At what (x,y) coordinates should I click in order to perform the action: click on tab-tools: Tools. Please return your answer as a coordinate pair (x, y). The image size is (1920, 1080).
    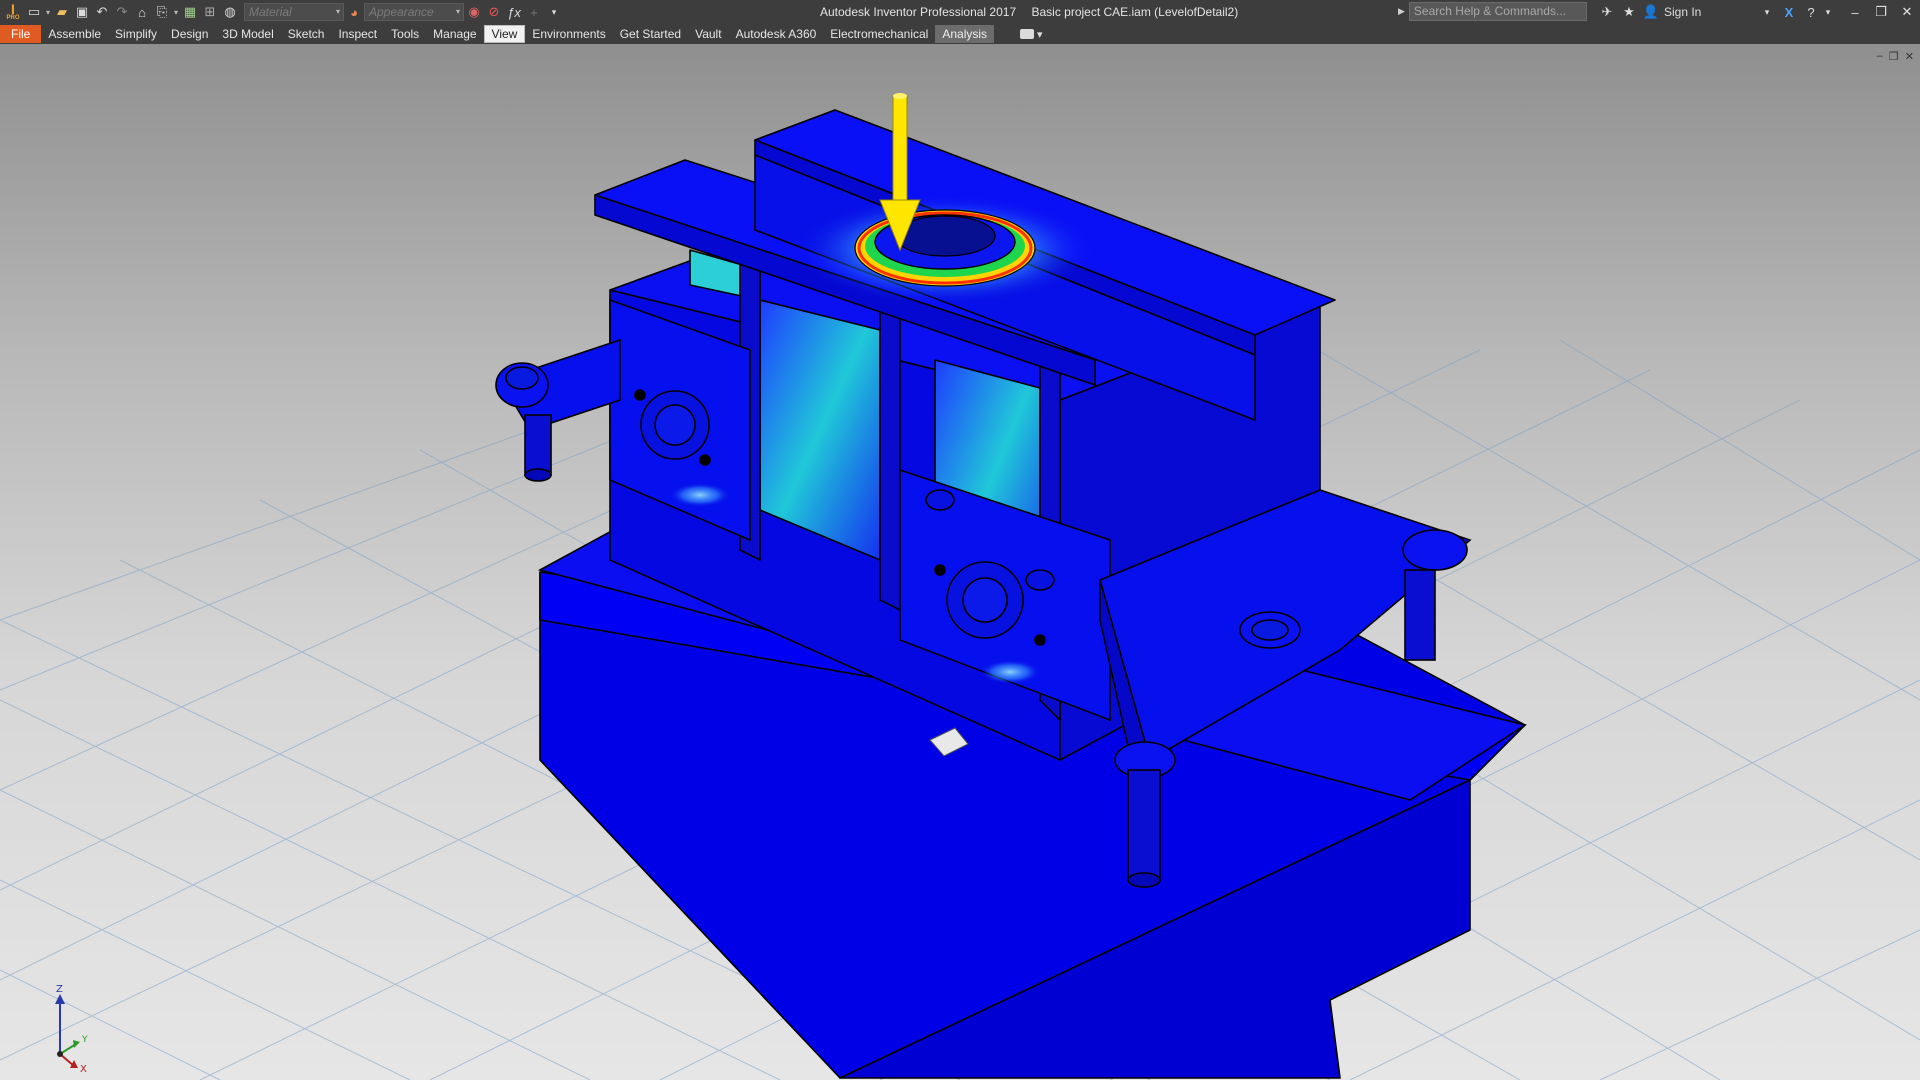
    Looking at the image, I should click on (405, 34).